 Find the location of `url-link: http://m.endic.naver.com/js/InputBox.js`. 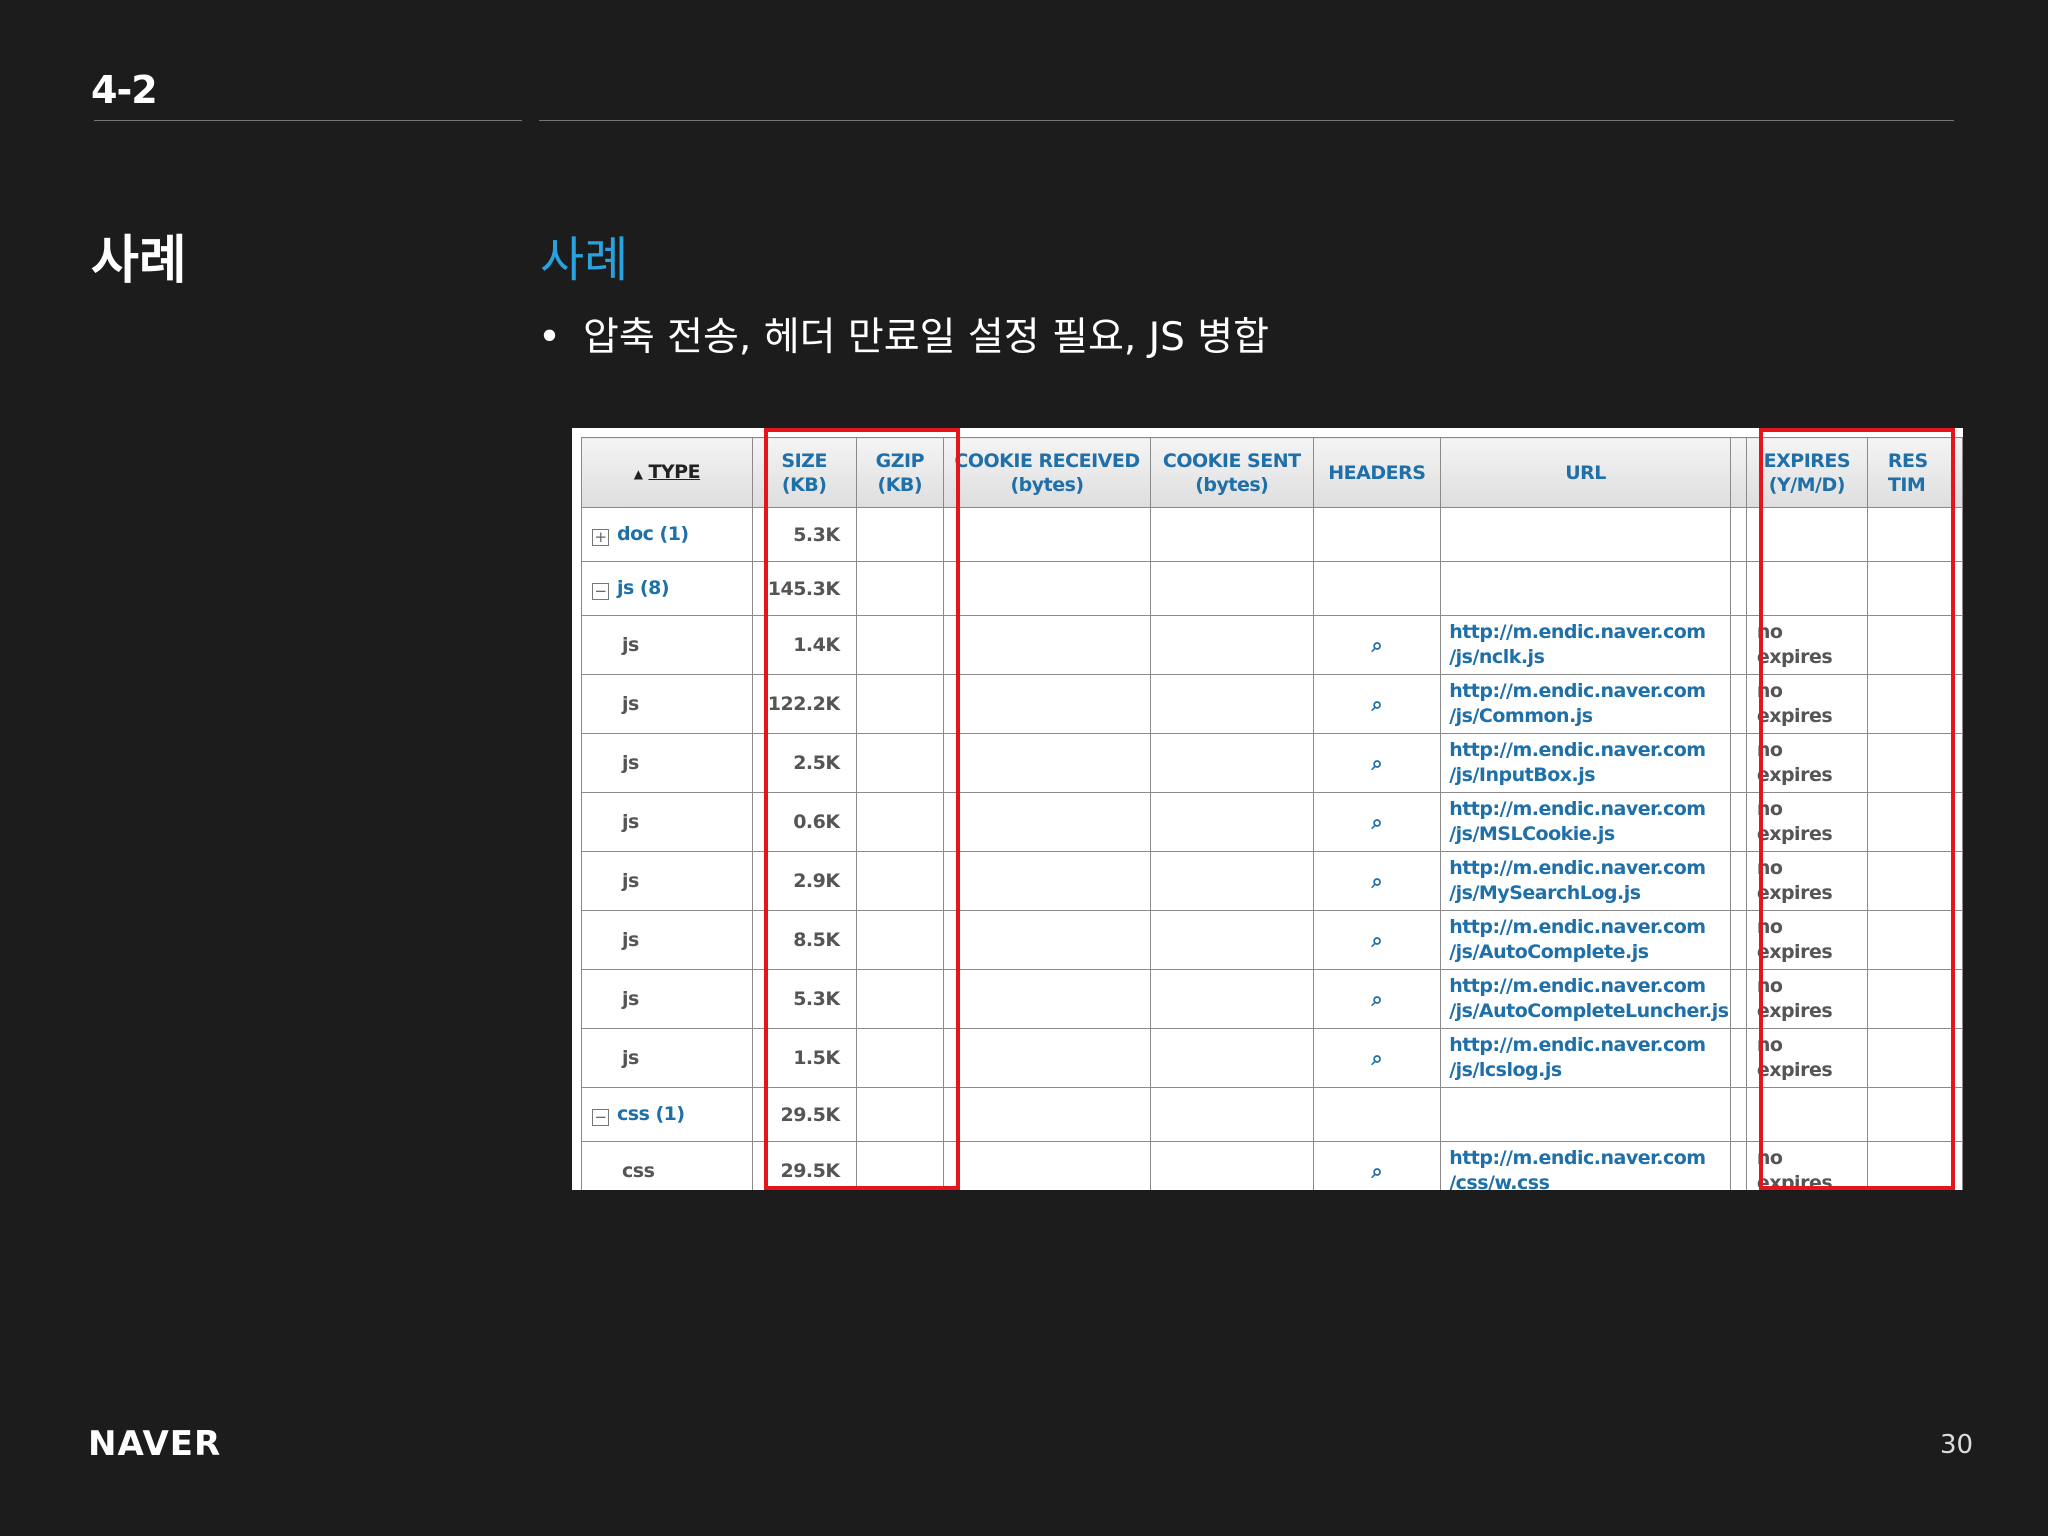

url-link: http://m.endic.naver.com/js/InputBox.js is located at coordinates (1585, 763).